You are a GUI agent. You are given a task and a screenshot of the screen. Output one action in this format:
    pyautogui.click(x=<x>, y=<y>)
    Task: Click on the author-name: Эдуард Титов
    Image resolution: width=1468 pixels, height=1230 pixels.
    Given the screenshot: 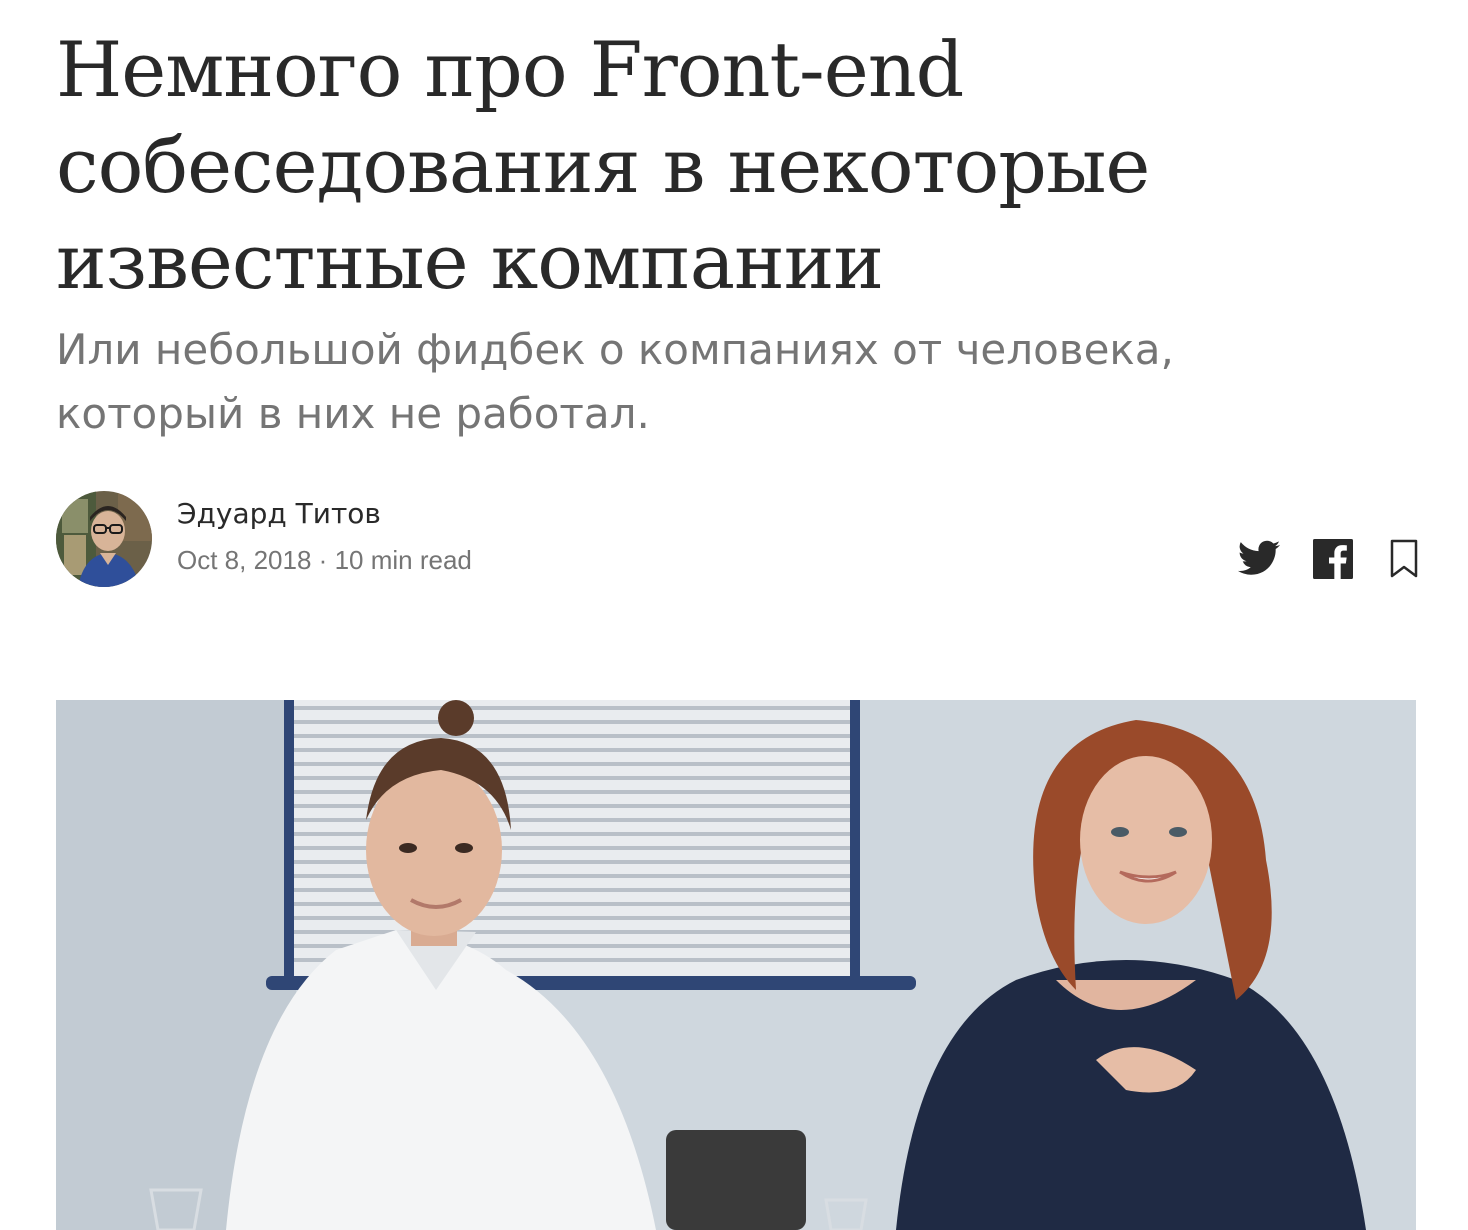 What is the action you would take?
    pyautogui.click(x=279, y=514)
    